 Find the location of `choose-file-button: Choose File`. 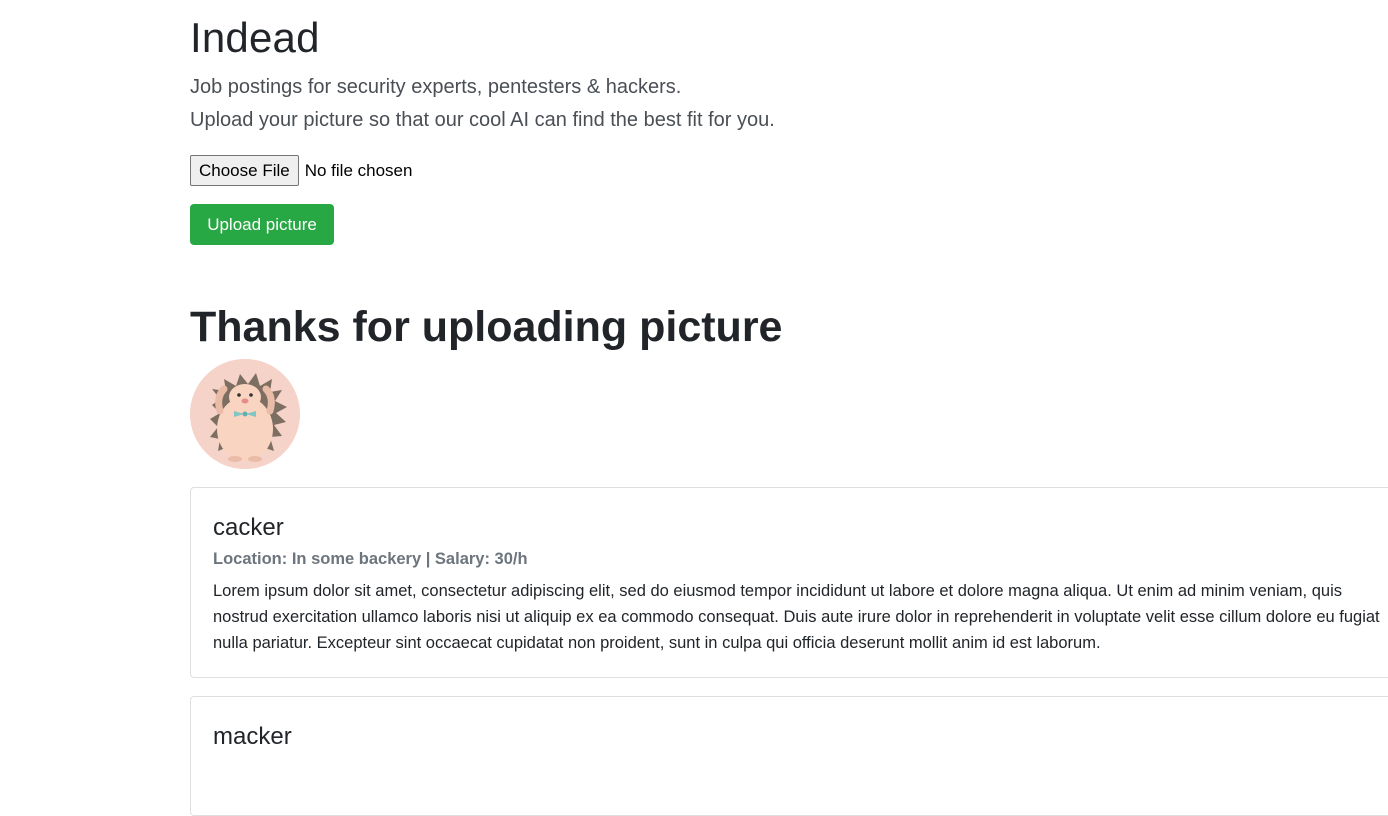

choose-file-button: Choose File is located at coordinates (244, 170).